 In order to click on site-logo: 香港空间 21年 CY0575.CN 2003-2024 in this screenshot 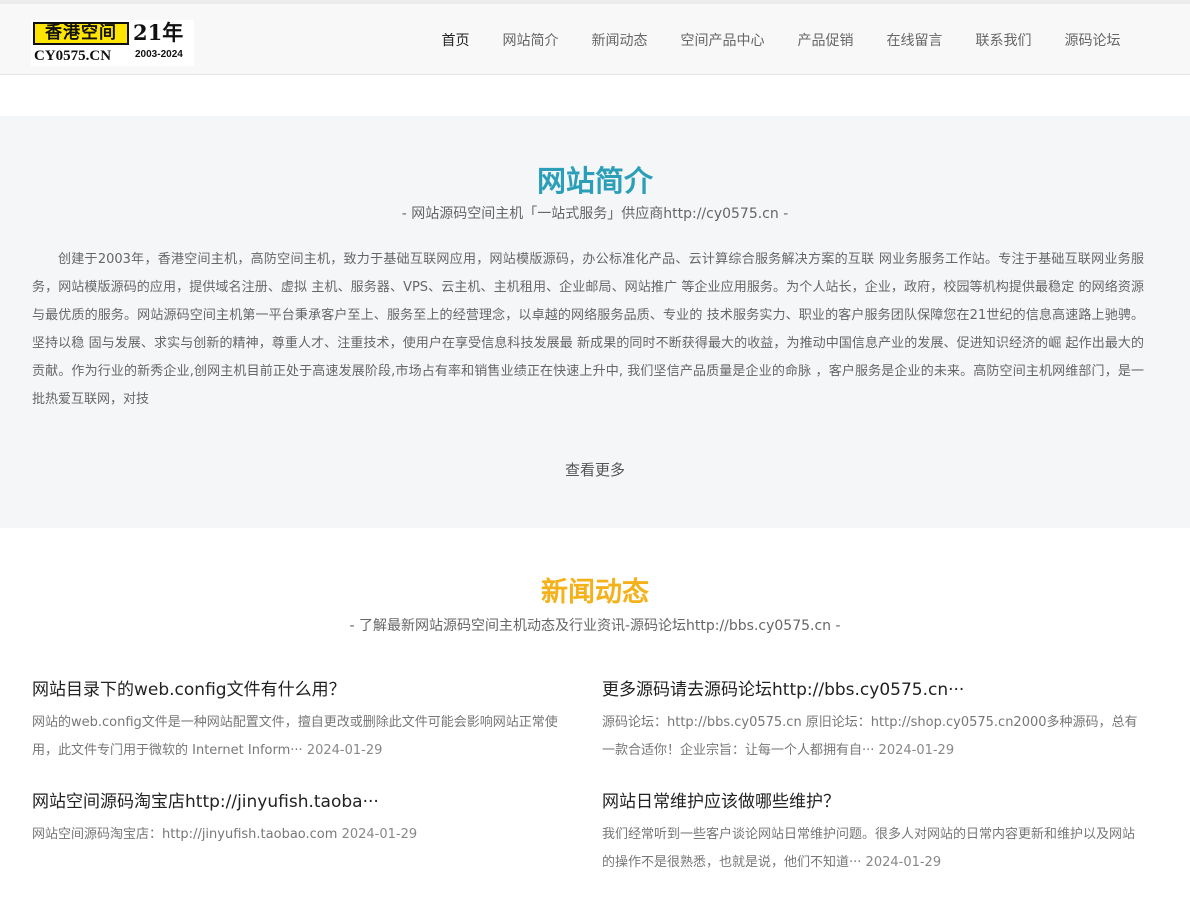, I will do `click(112, 43)`.